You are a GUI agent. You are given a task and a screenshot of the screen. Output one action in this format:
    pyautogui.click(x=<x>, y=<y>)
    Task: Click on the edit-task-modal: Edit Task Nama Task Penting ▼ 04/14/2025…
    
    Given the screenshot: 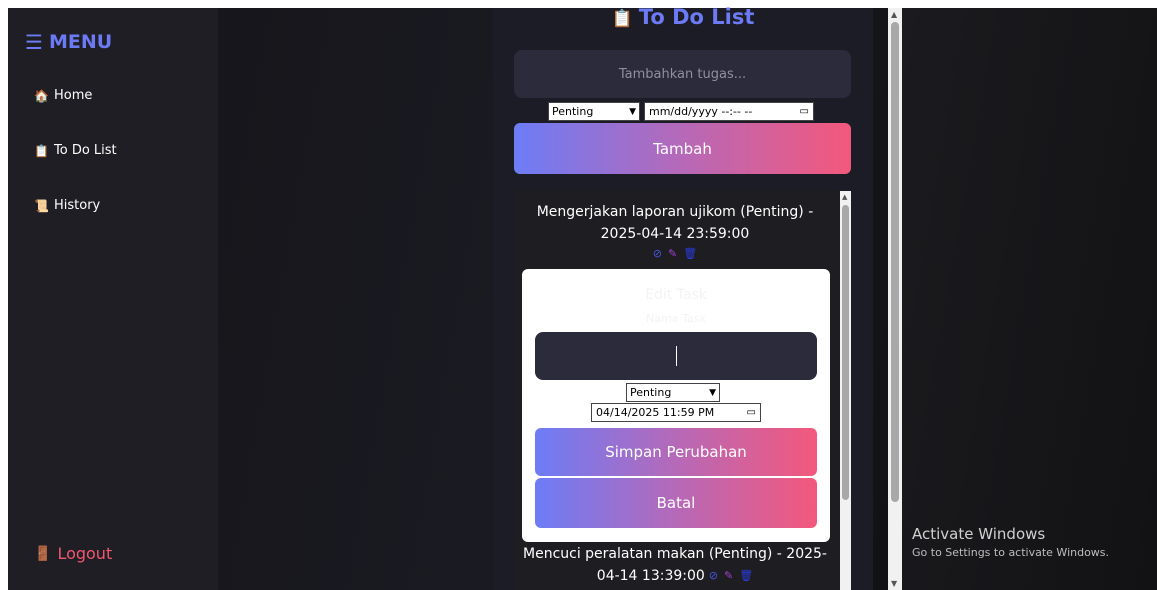 What is the action you would take?
    pyautogui.click(x=676, y=405)
    